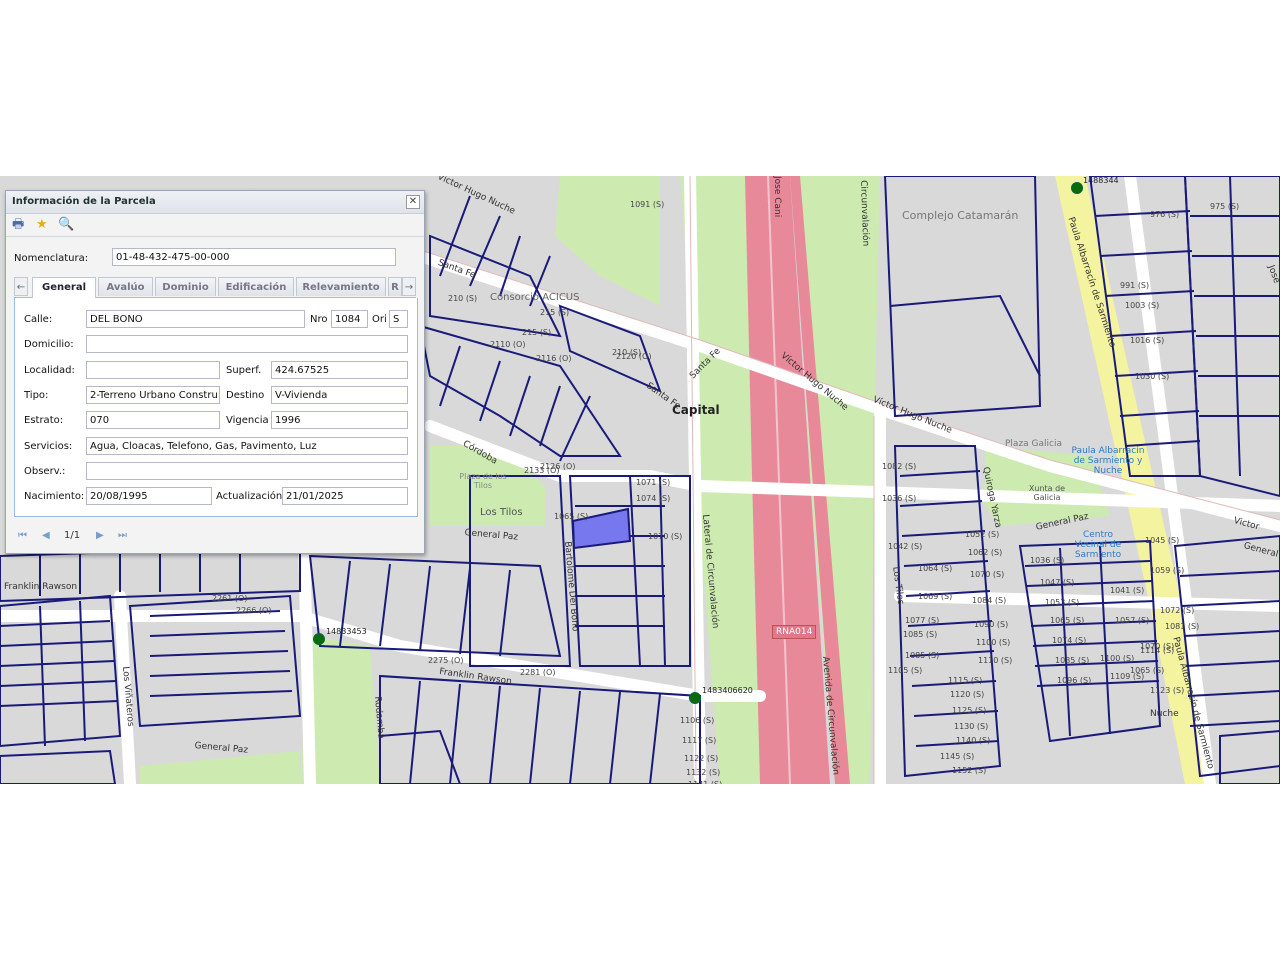 This screenshot has width=1280, height=960. I want to click on tab-dominio: Dominio, so click(185, 286).